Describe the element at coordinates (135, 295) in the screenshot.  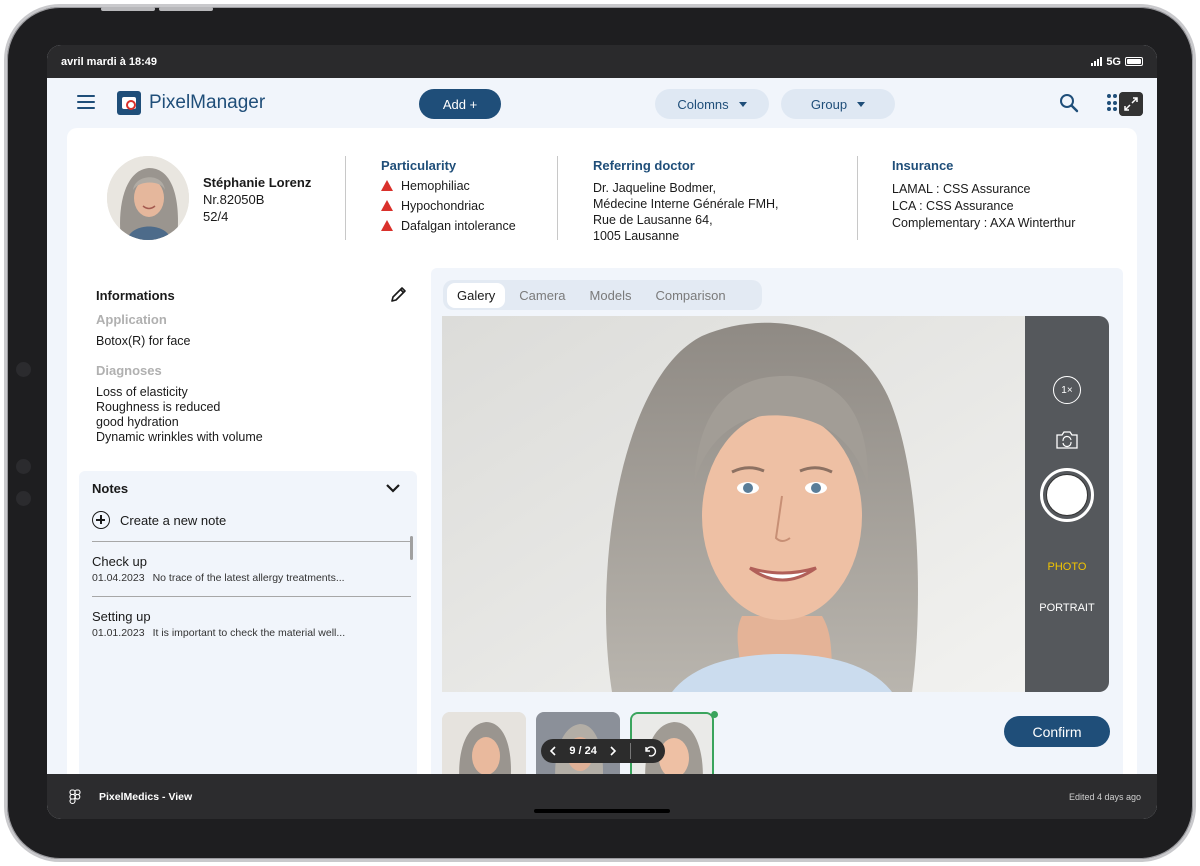
I see `informations-title: Informations` at that location.